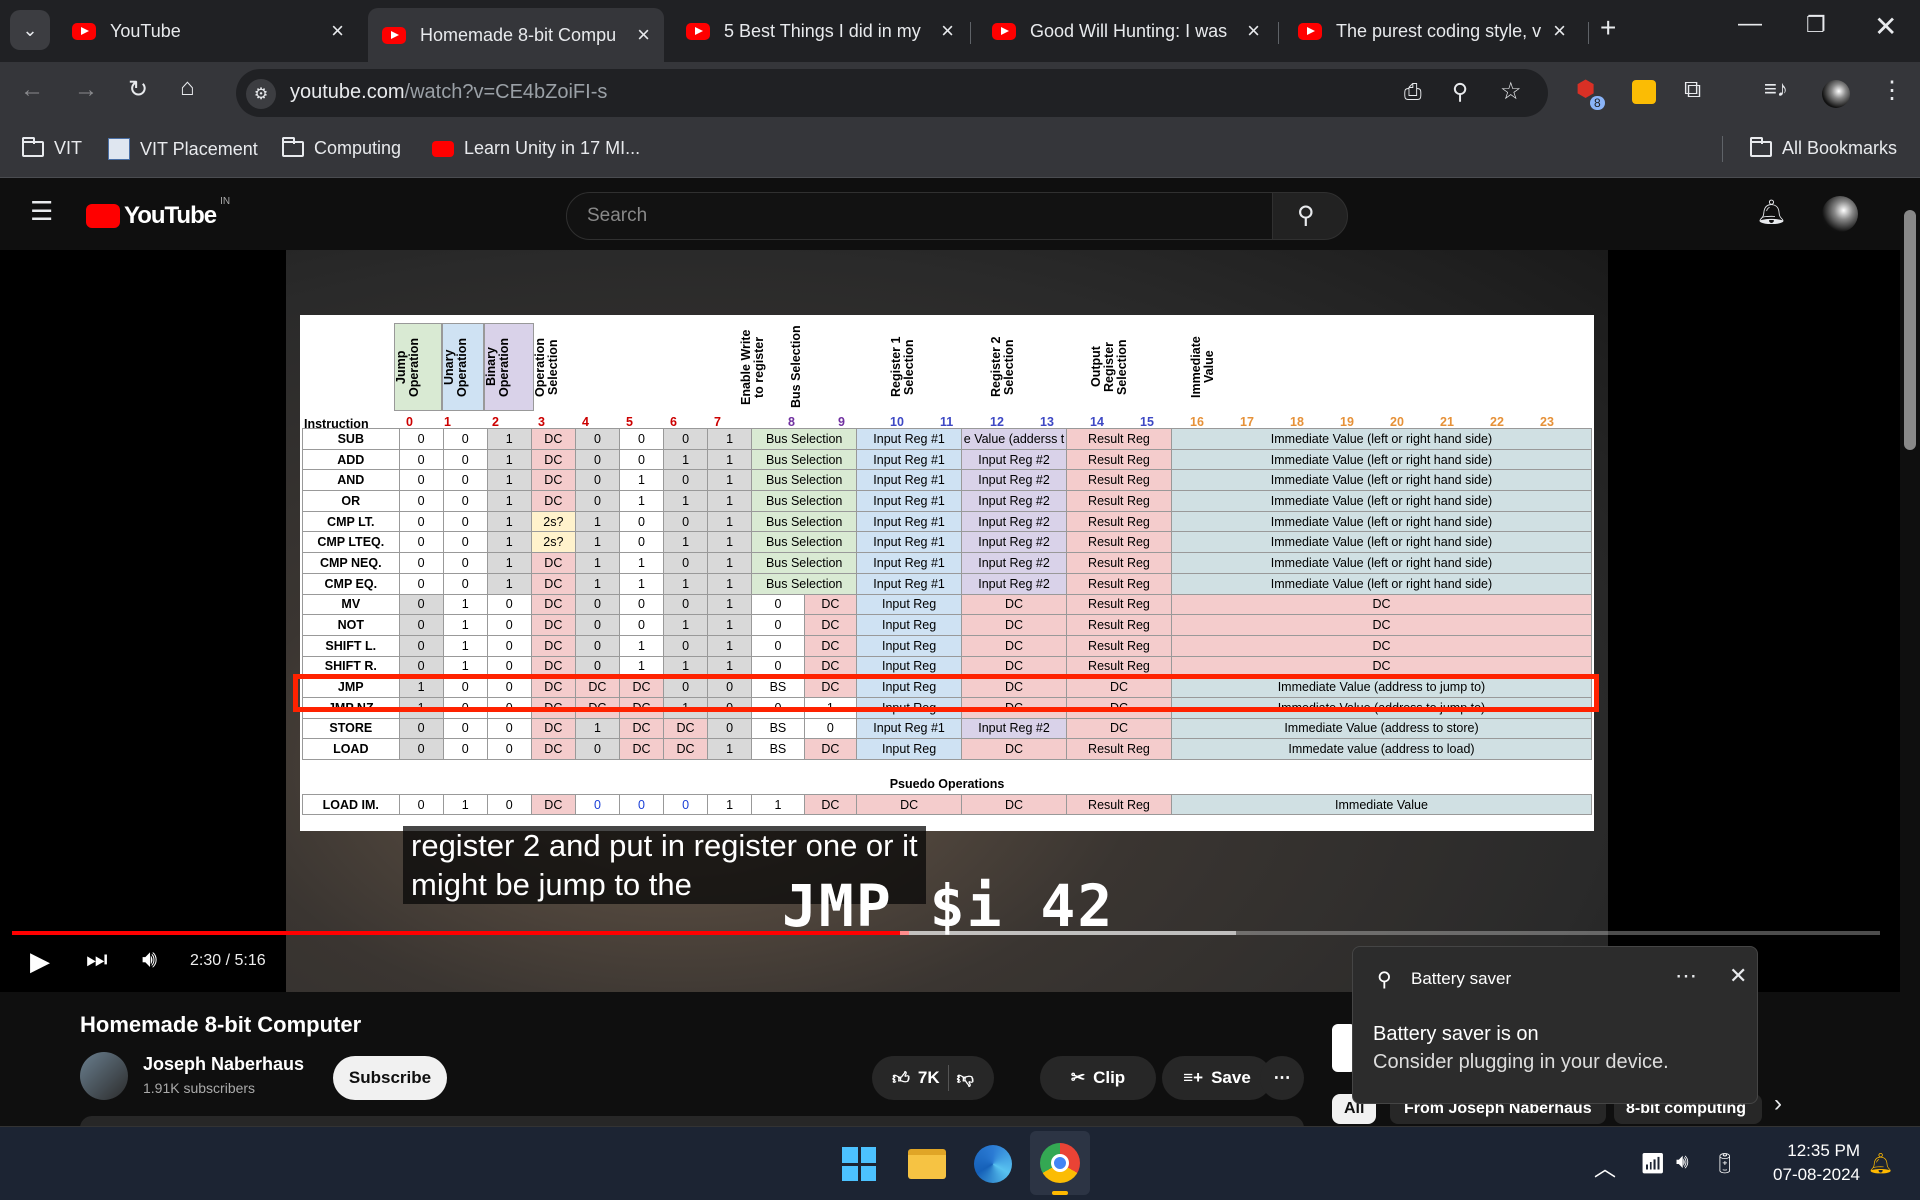 This screenshot has width=1920, height=1200. What do you see at coordinates (629, 422) in the screenshot?
I see `bit-number: 5` at bounding box center [629, 422].